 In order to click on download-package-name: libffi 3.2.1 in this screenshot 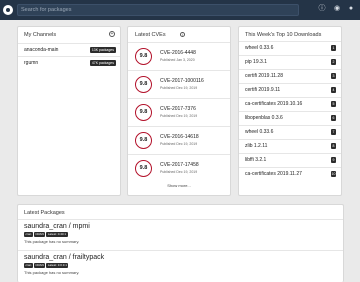, I will do `click(255, 160)`.